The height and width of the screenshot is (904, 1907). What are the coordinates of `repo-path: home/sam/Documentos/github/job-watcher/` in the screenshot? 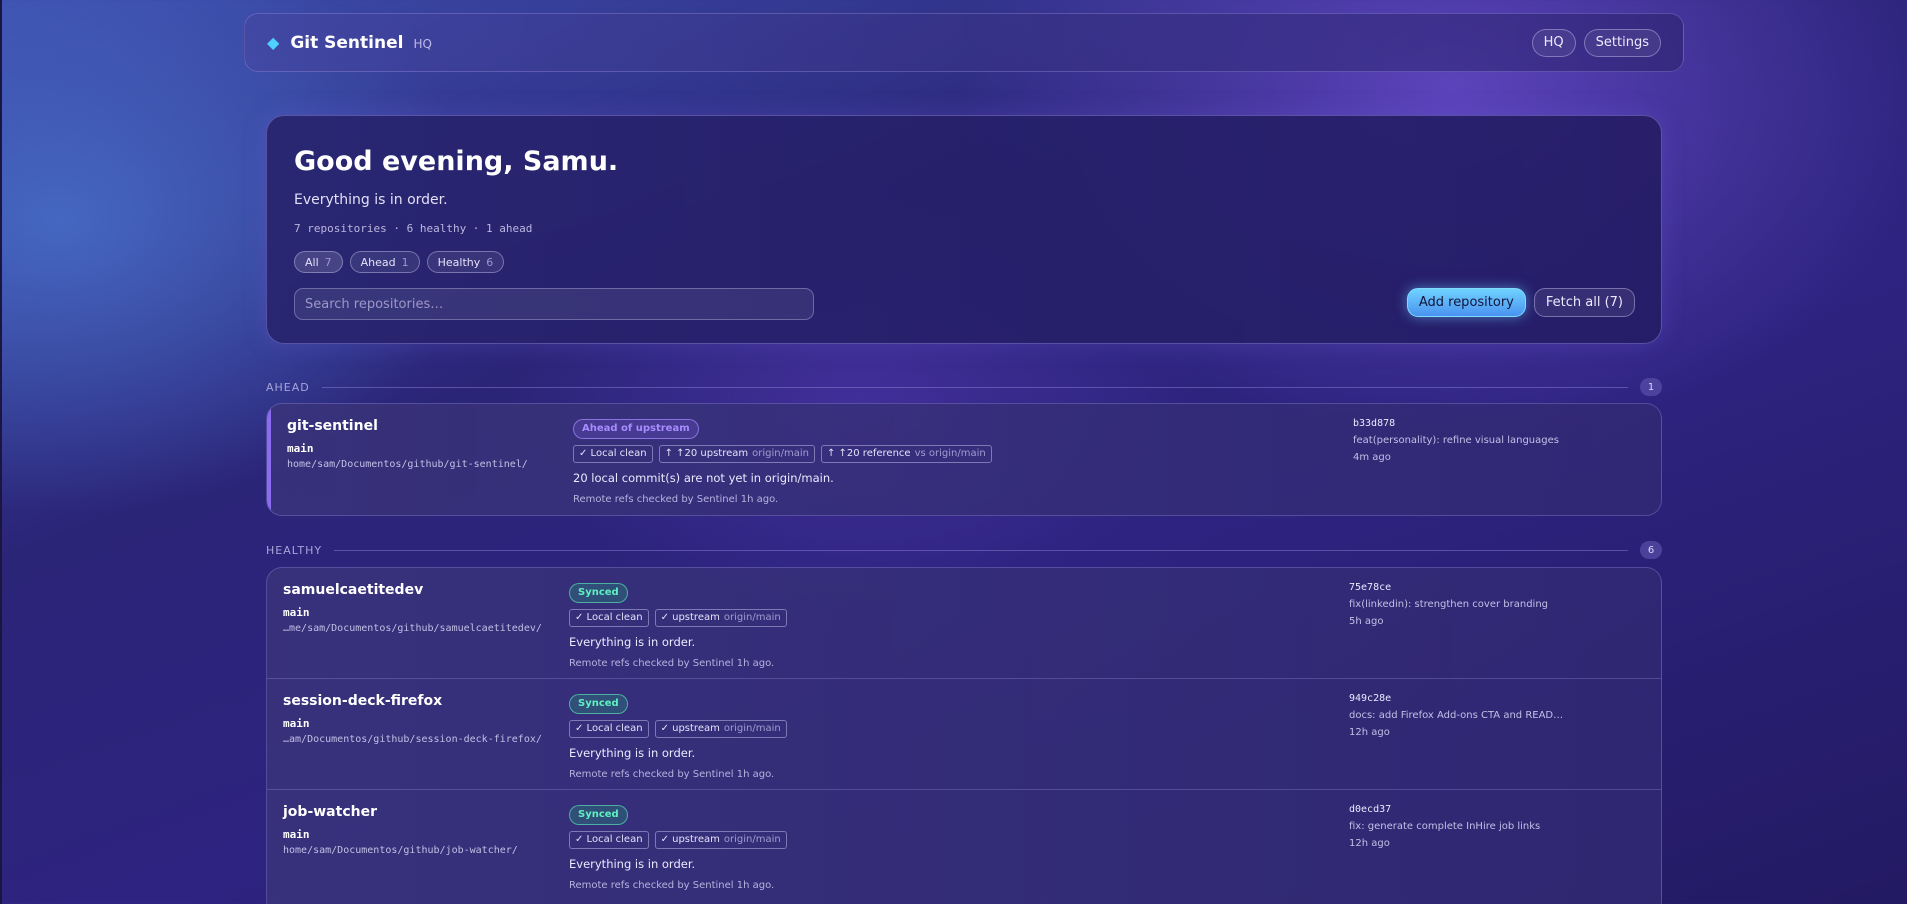 It's located at (400, 850).